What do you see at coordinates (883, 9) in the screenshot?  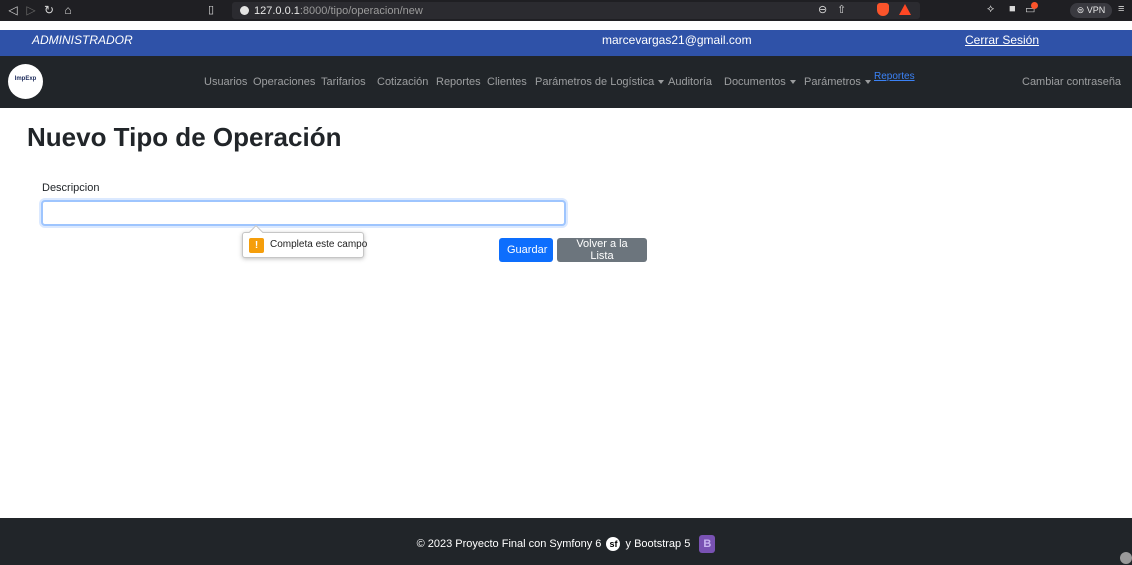 I see `brave-shields-icon` at bounding box center [883, 9].